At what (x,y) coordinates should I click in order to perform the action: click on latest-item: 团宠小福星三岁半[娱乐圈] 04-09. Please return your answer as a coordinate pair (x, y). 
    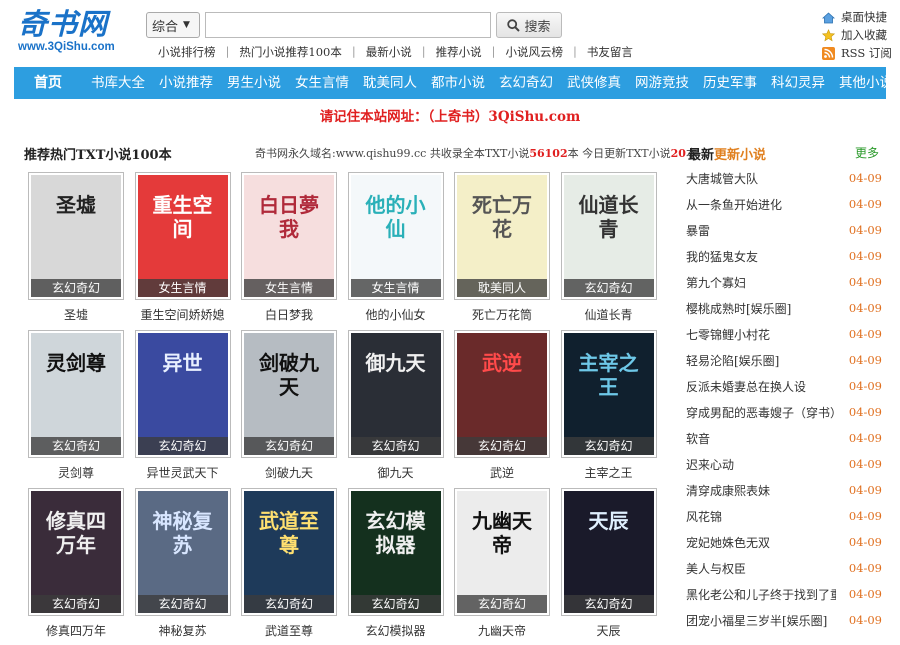
    Looking at the image, I should click on (784, 620).